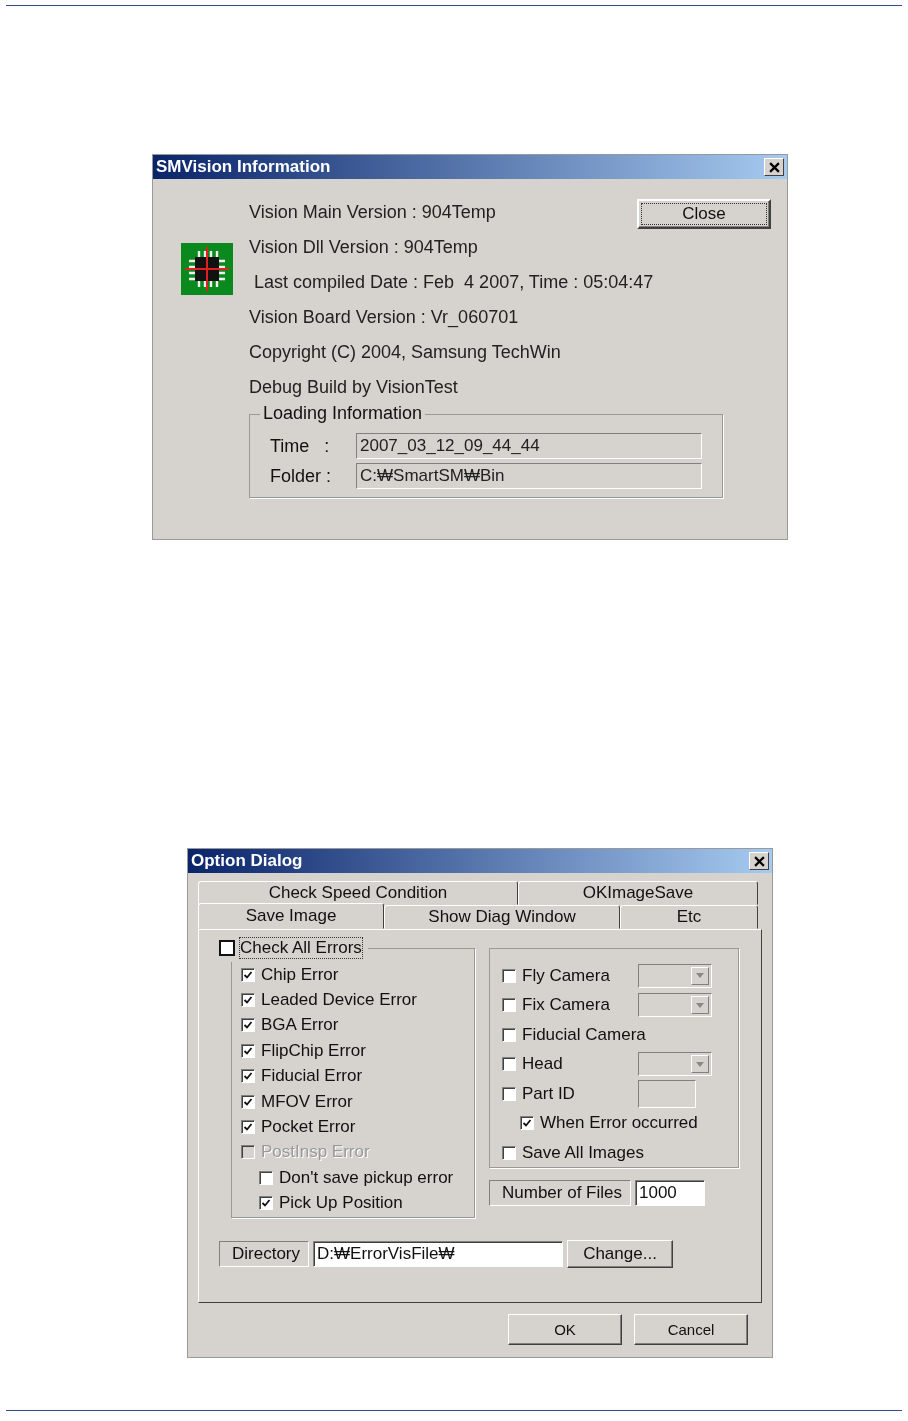 The width and height of the screenshot is (908, 1421). Describe the element at coordinates (438, 1254) in the screenshot. I see `input-field: D:₩ErrorVisFile₩` at that location.